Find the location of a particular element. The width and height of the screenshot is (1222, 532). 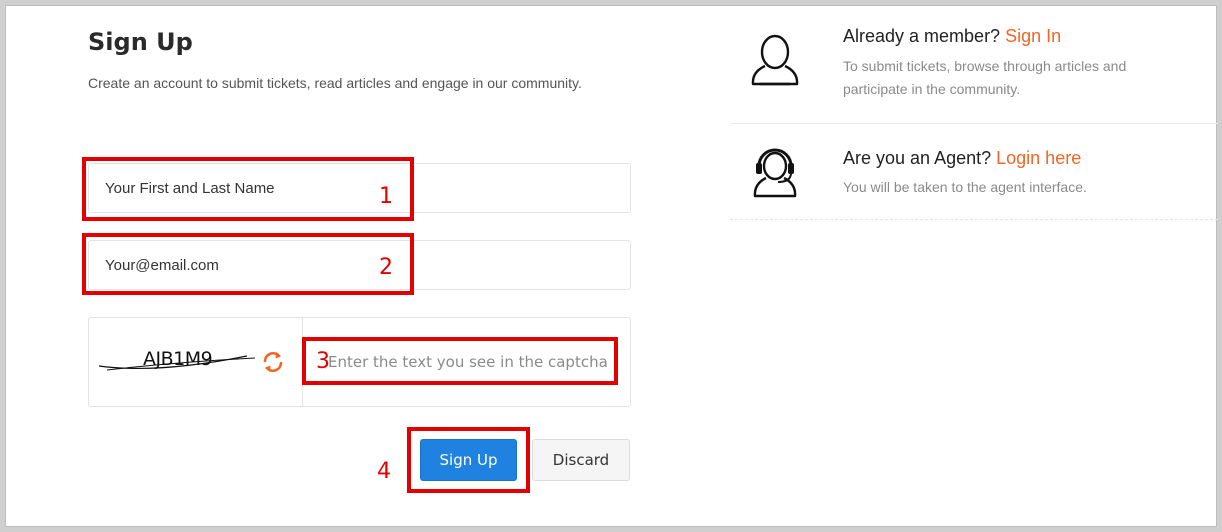

headset-agent-icon is located at coordinates (775, 174).